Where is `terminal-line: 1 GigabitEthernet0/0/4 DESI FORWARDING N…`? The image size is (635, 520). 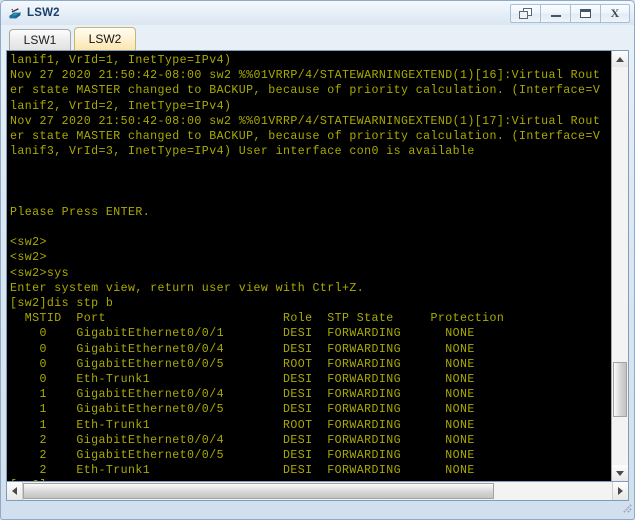
terminal-line: 1 GigabitEthernet0/0/4 DESI FORWARDING N… is located at coordinates (242, 395).